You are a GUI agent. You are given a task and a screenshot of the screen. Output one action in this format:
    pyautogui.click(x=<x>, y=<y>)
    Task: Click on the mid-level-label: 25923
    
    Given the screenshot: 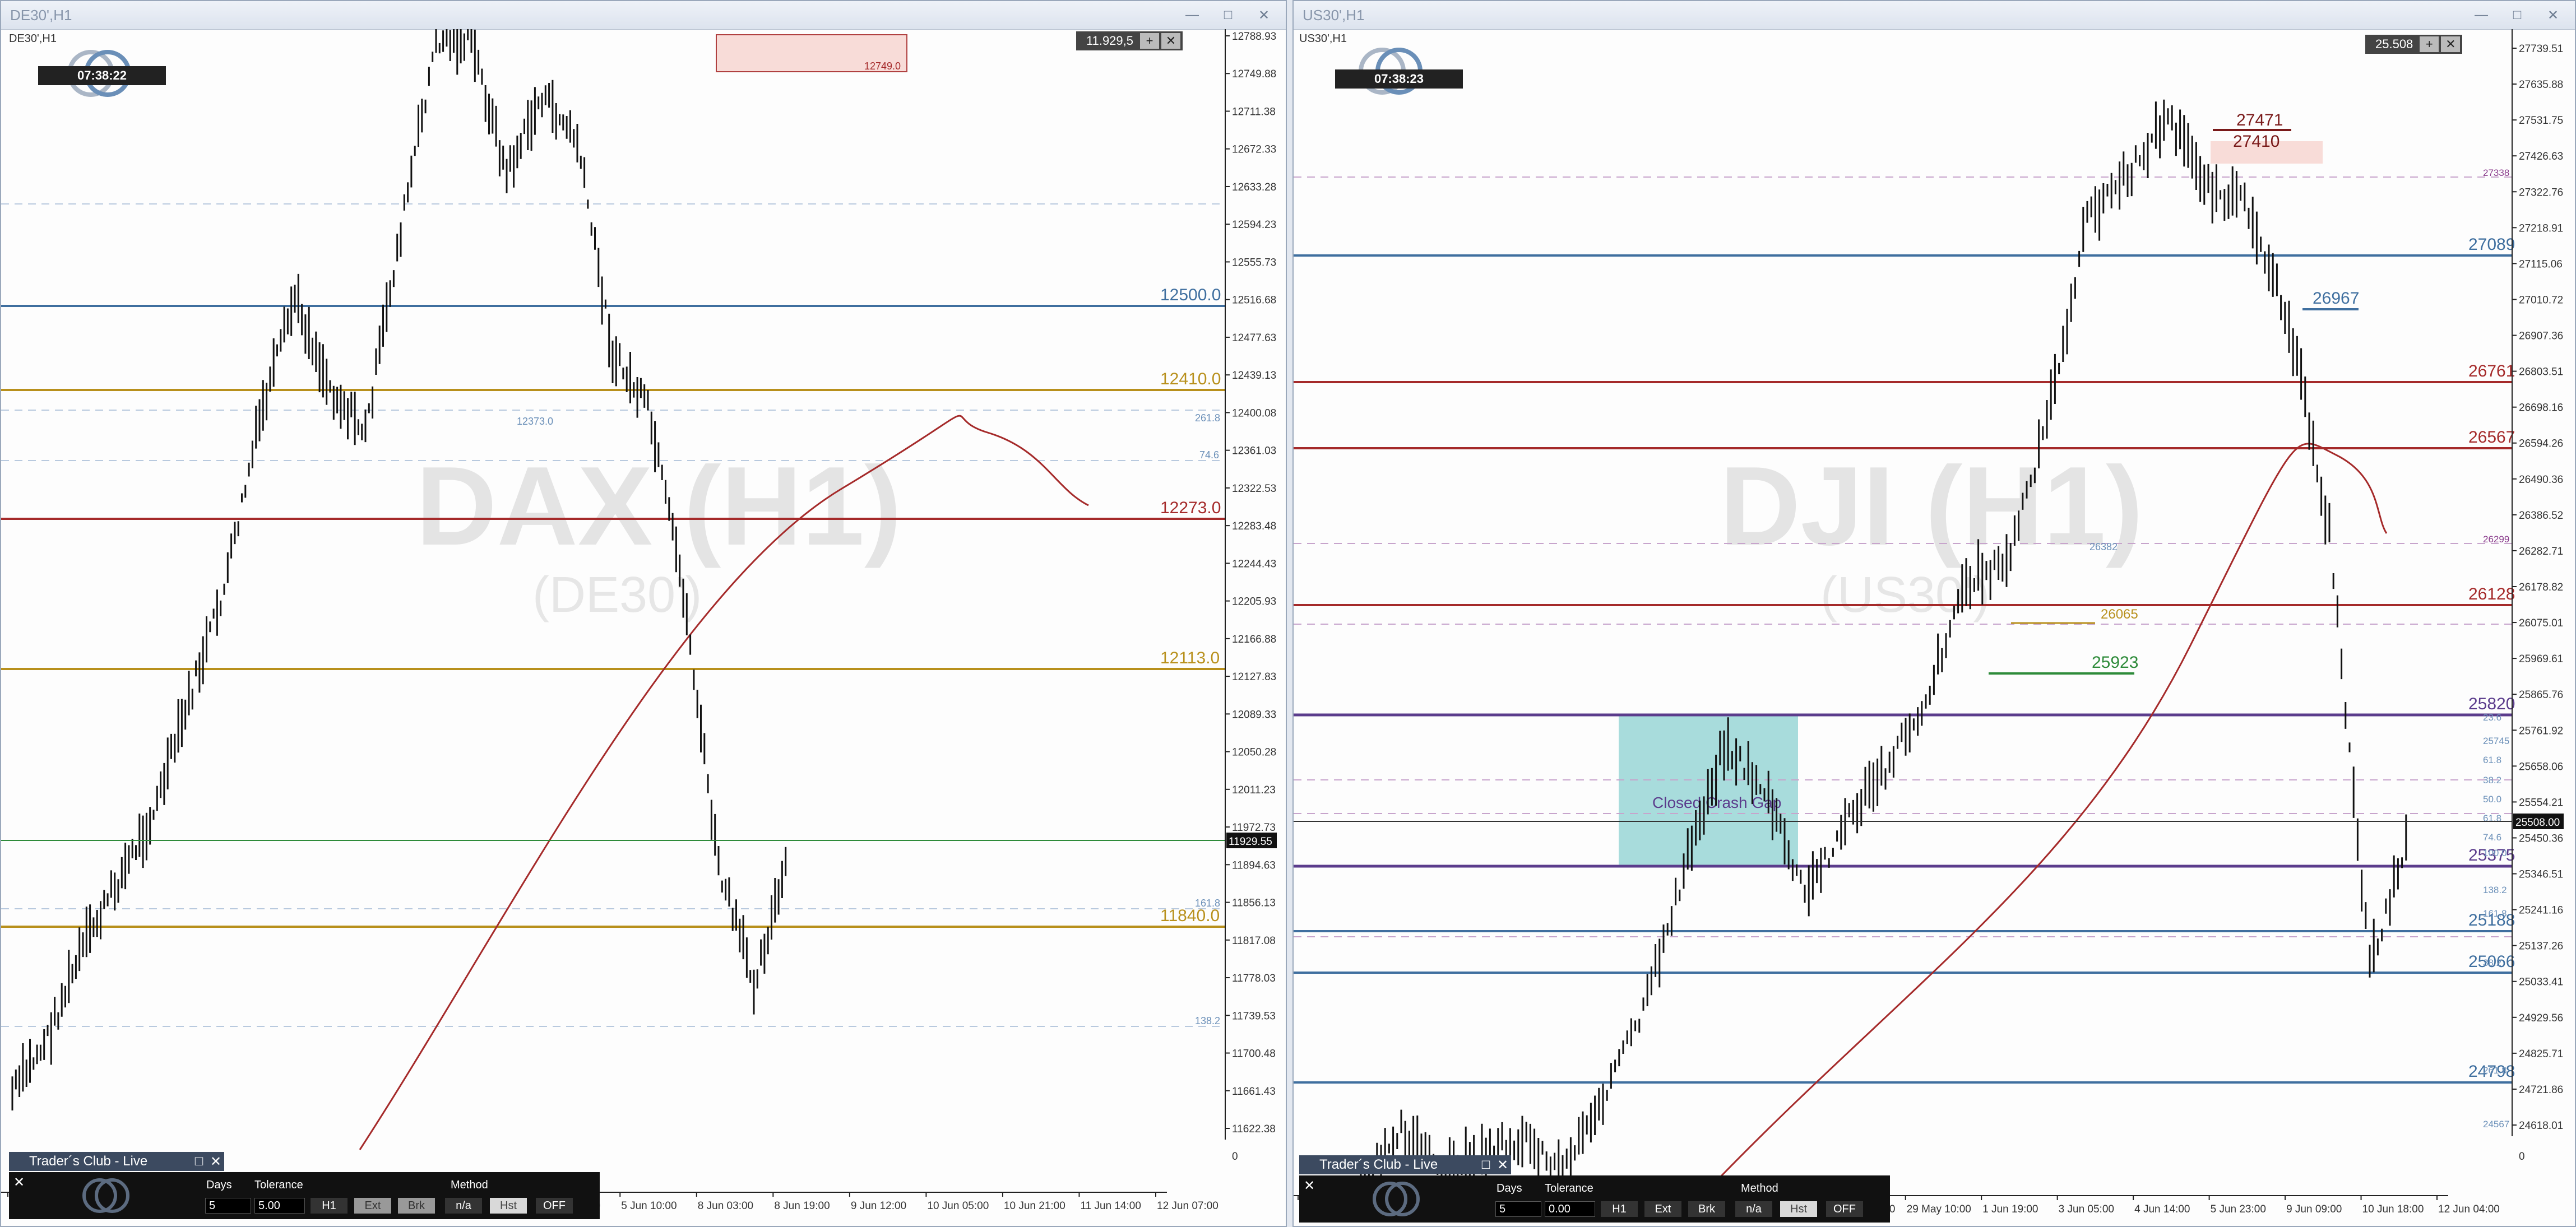 What is the action you would take?
    pyautogui.click(x=2115, y=662)
    